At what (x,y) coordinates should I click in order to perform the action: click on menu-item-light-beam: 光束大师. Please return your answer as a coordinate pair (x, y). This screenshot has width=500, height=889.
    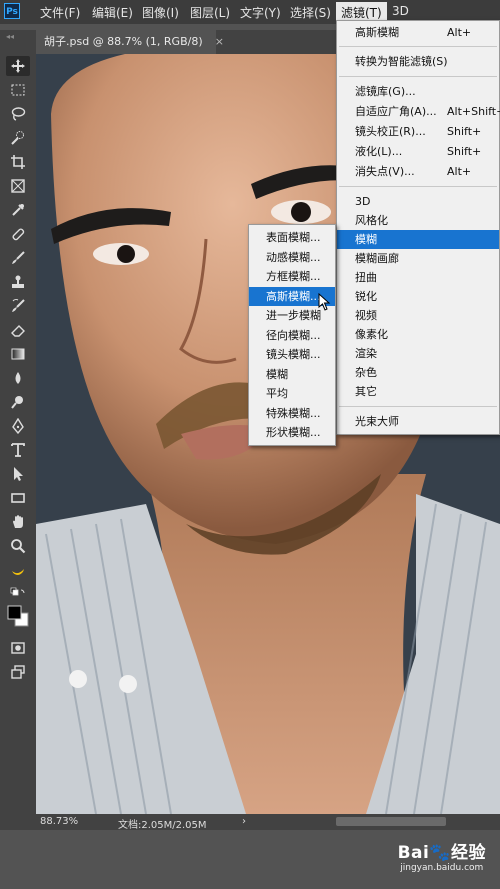
    Looking at the image, I should click on (418, 421).